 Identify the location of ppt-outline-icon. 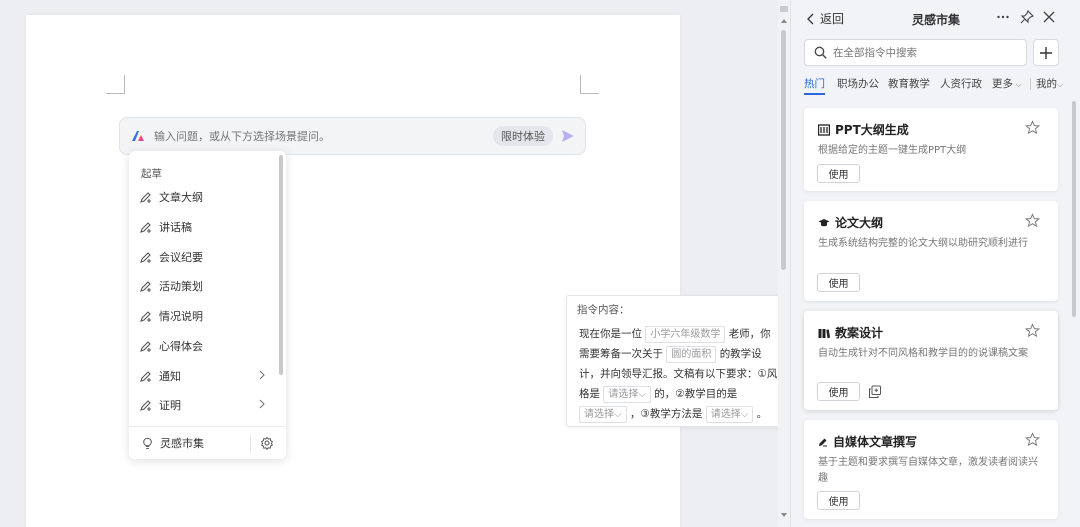
(824, 129).